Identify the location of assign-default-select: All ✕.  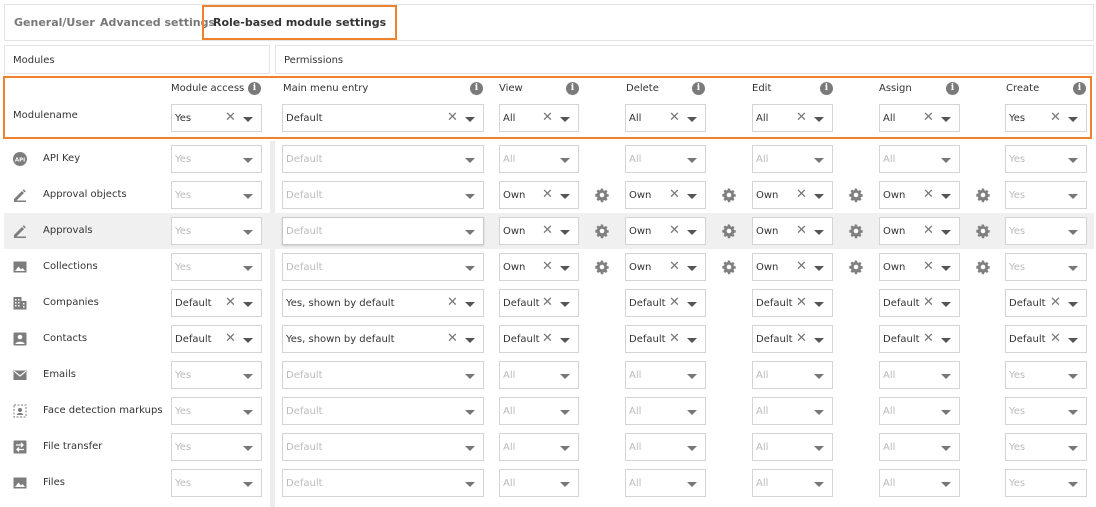
(919, 118).